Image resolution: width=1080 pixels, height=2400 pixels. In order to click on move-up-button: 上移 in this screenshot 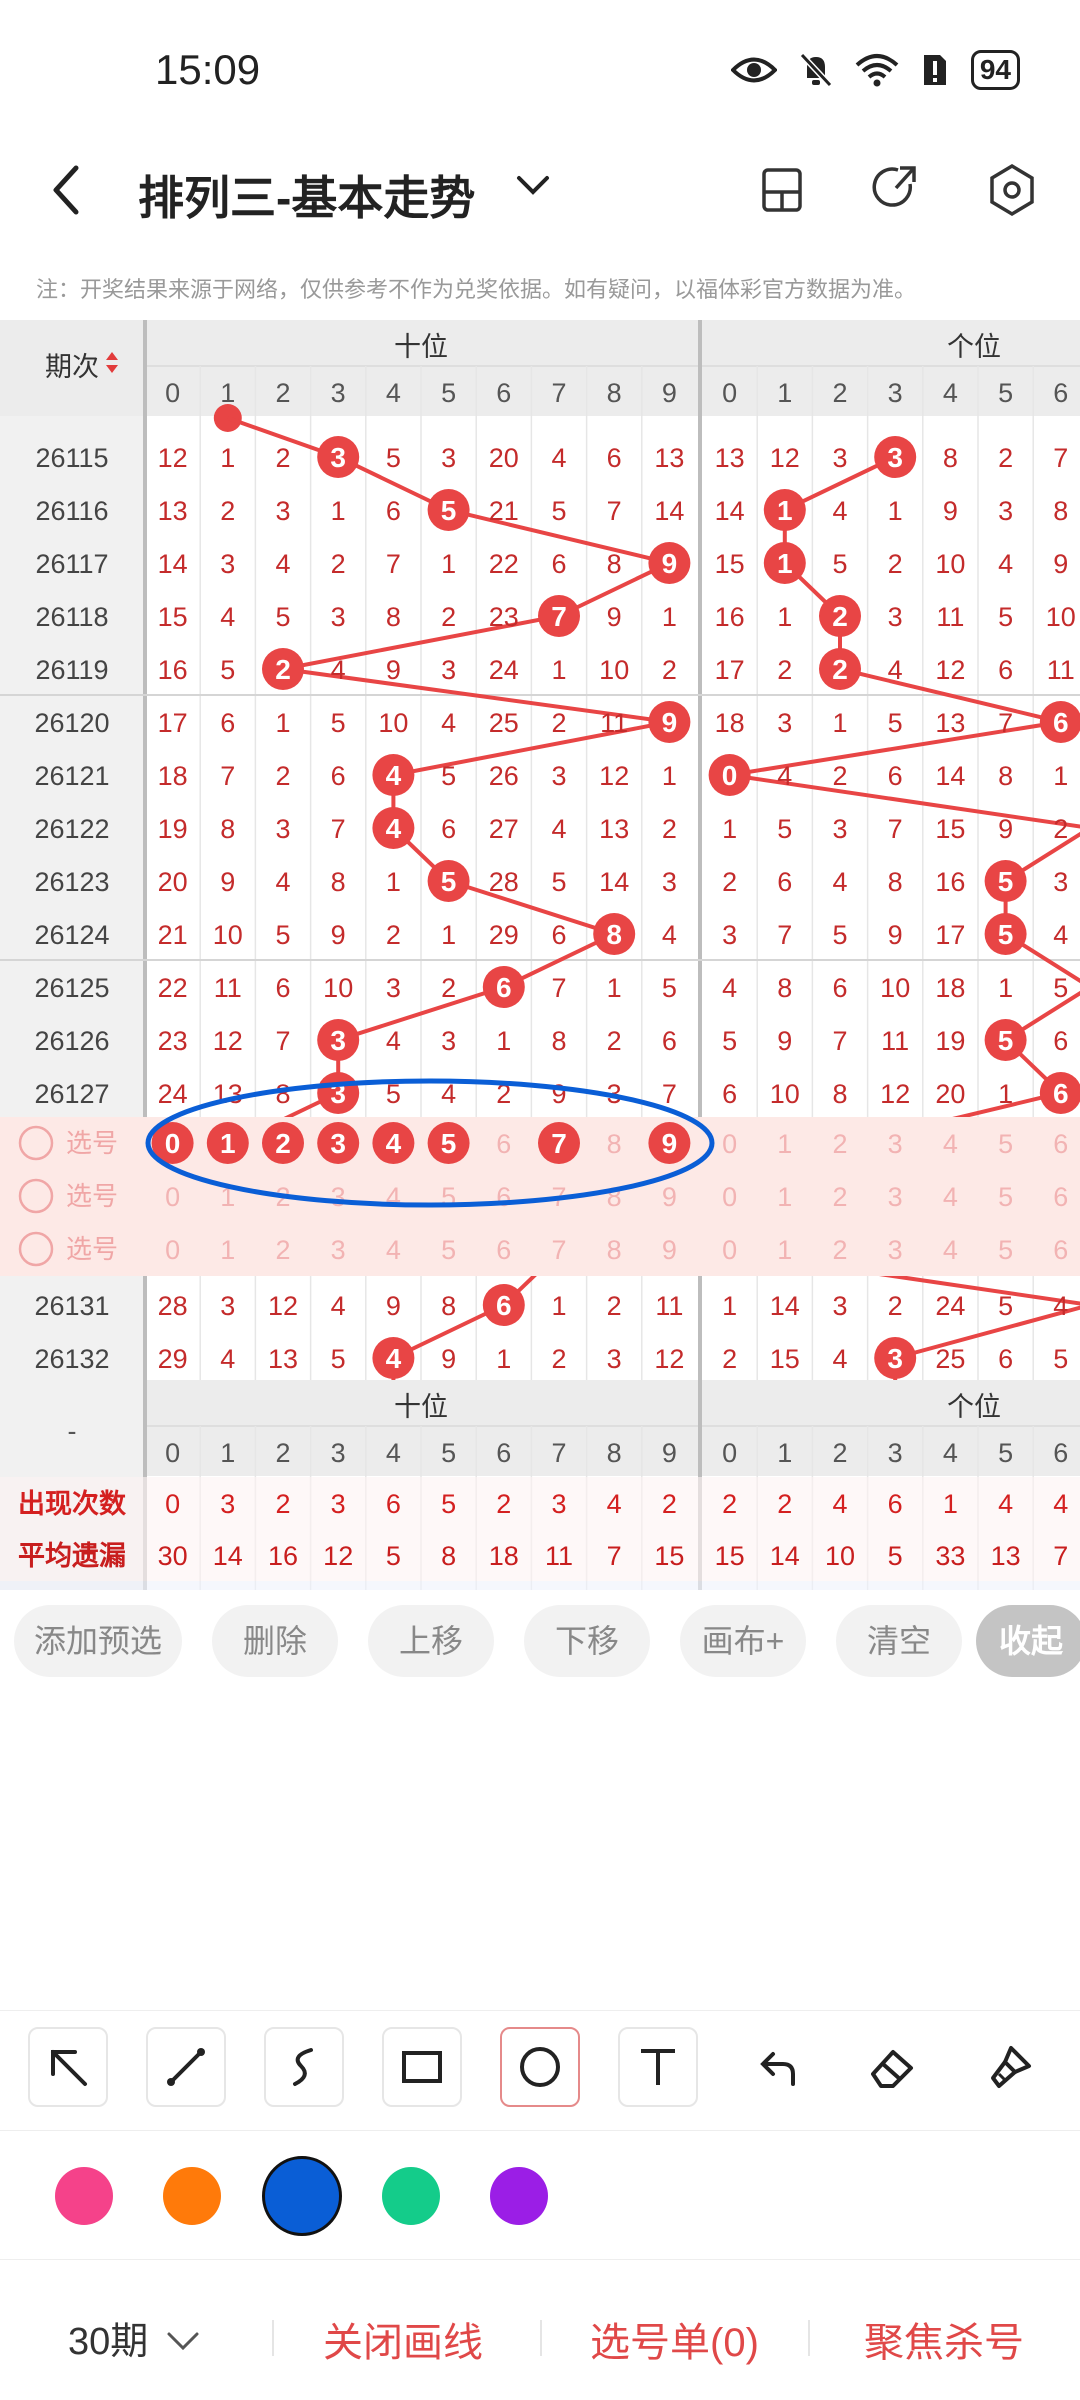, I will do `click(431, 1641)`.